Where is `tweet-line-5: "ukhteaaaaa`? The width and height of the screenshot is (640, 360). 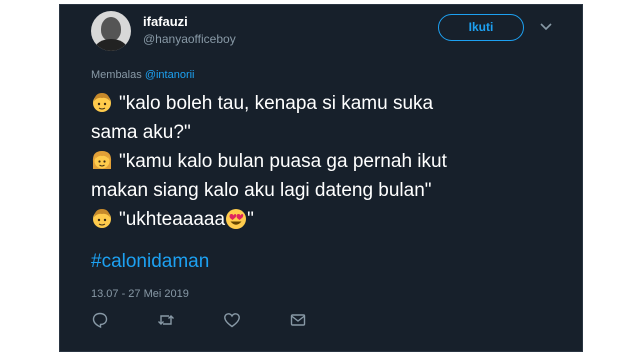 tweet-line-5: "ukhteaaaaa is located at coordinates (172, 219).